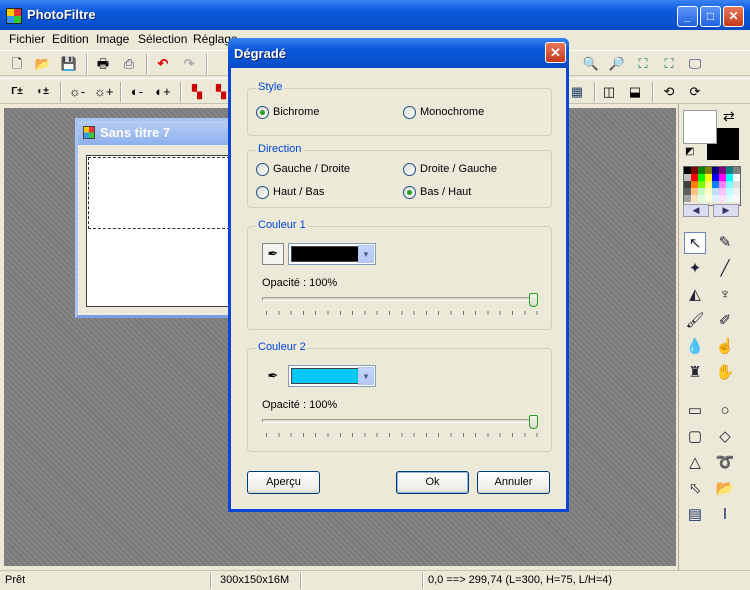 This screenshot has height=590, width=750. I want to click on flip-vertical-icon: ⬓, so click(635, 92).